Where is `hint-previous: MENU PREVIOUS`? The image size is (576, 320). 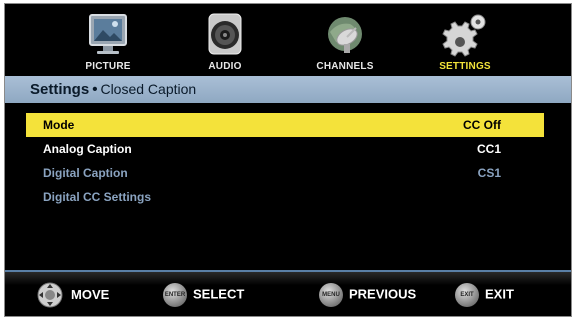
hint-previous: MENU PREVIOUS is located at coordinates (368, 294).